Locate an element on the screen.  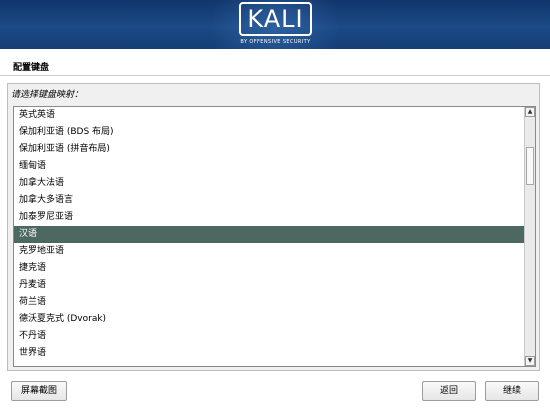
logo-text: KALI is located at coordinates (275, 19).